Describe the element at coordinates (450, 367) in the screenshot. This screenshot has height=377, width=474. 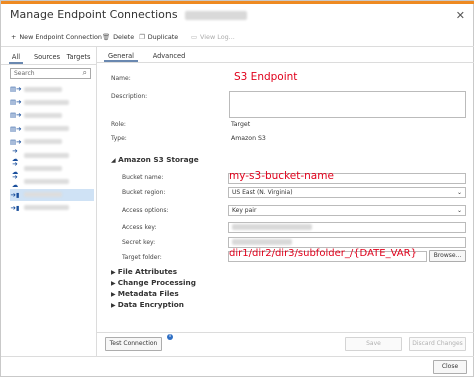
I see `close-button: Close` at that location.